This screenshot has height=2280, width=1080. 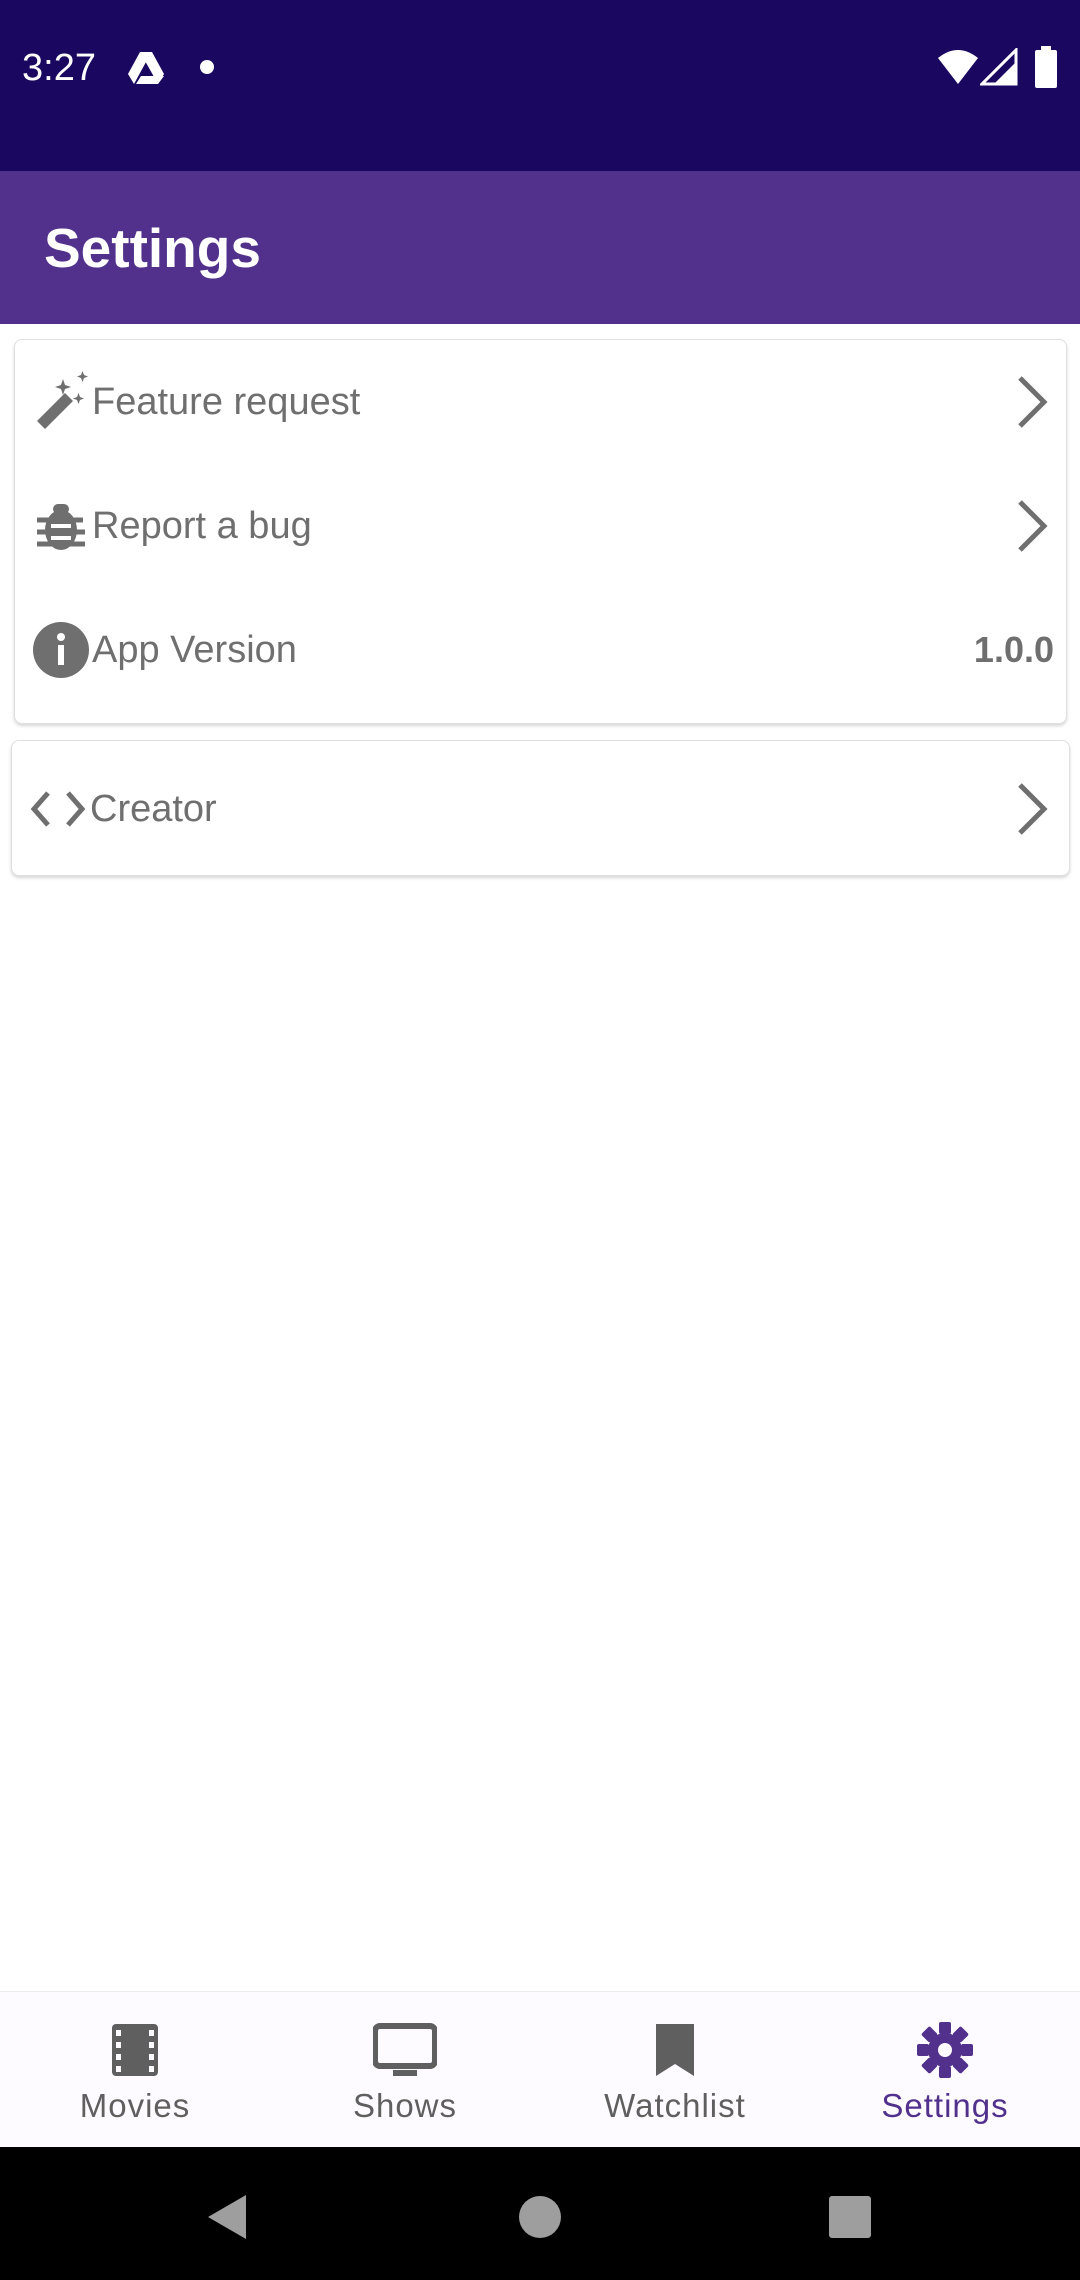 What do you see at coordinates (146, 68) in the screenshot?
I see `google-drive-icon` at bounding box center [146, 68].